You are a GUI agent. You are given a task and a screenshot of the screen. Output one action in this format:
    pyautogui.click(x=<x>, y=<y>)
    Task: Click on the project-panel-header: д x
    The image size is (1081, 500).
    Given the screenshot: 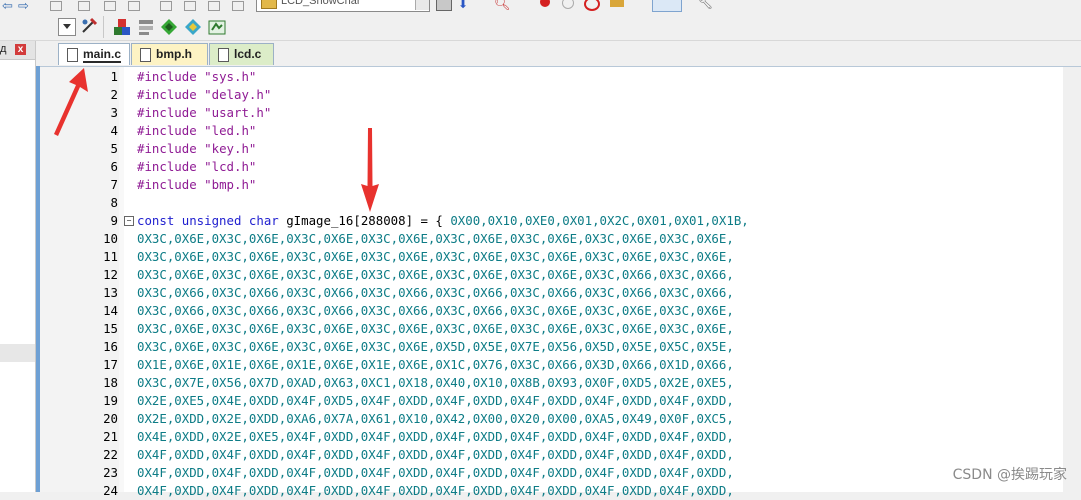 What is the action you would take?
    pyautogui.click(x=17, y=50)
    